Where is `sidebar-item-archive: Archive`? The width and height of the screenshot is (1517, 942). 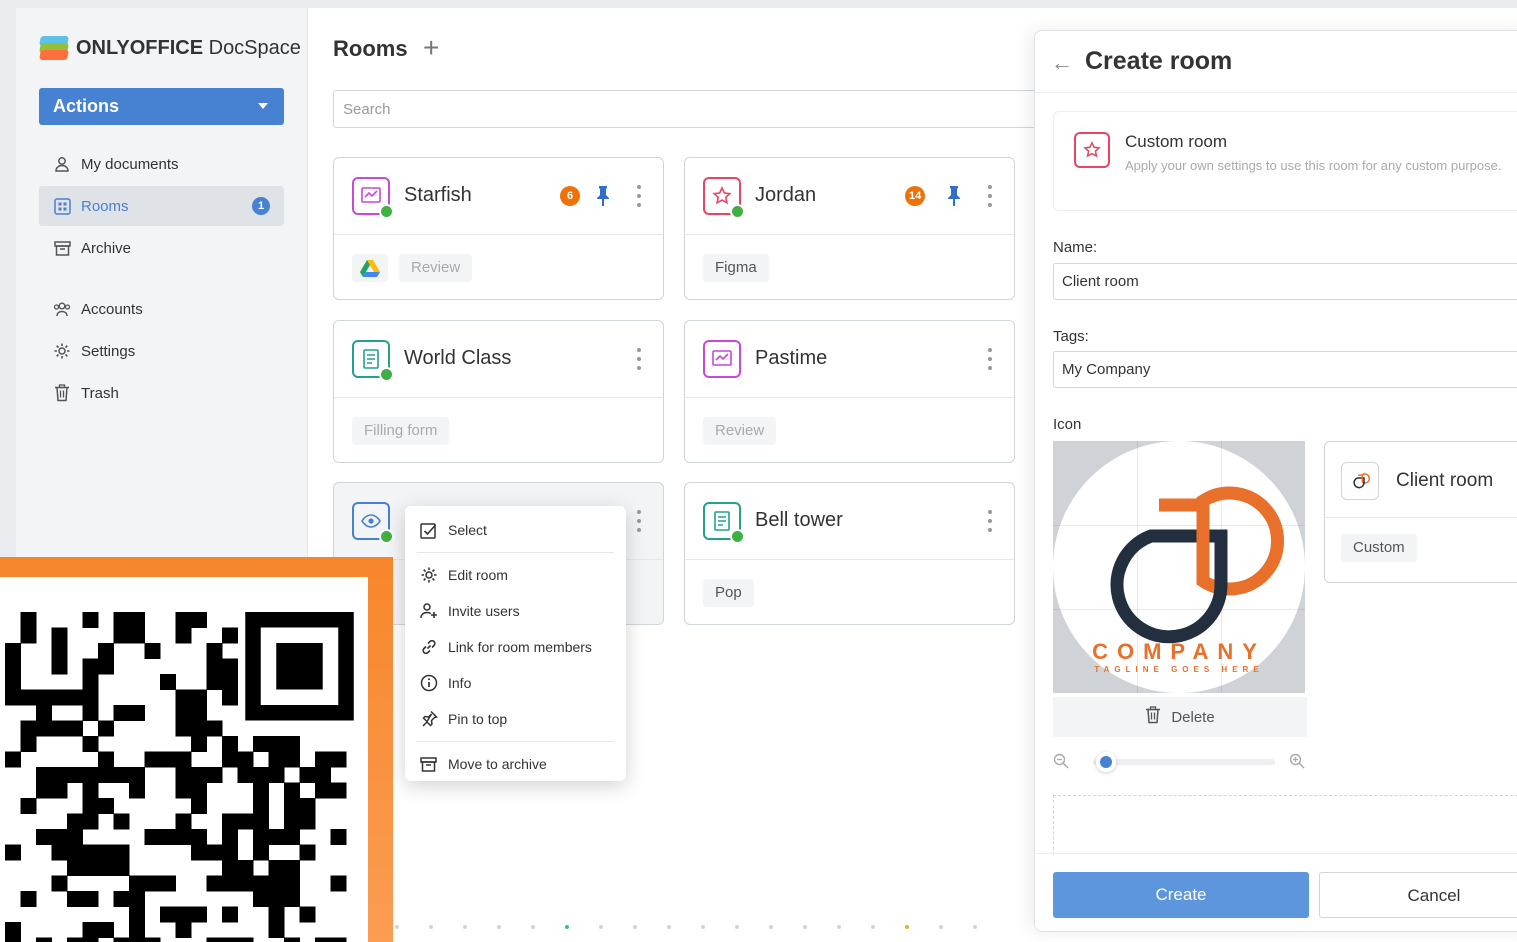
sidebar-item-archive: Archive is located at coordinates (161, 248).